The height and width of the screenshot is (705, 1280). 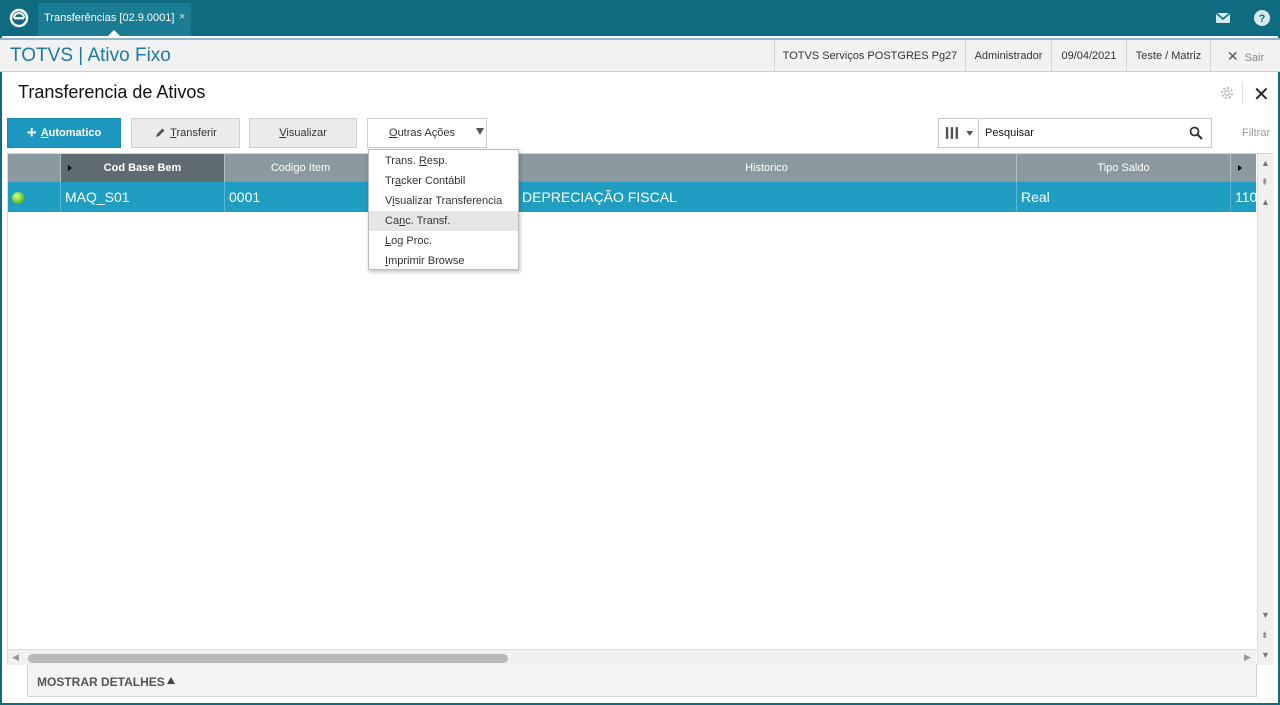 I want to click on exit-button: ✕ Sair, so click(x=1245, y=56).